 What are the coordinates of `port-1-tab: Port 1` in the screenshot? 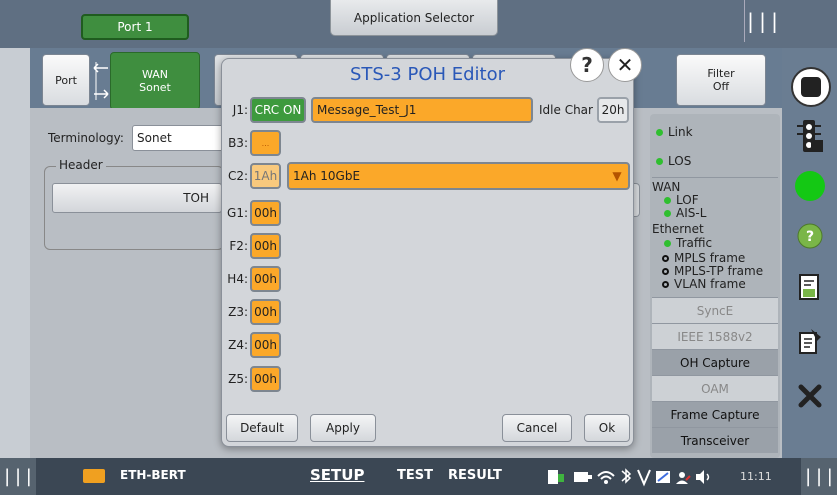 It's located at (135, 27).